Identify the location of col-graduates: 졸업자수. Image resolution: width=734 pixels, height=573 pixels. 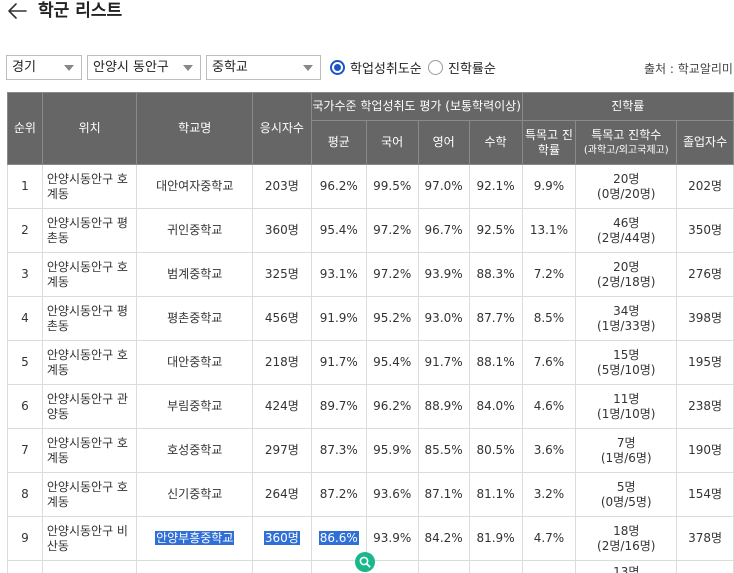
(705, 142).